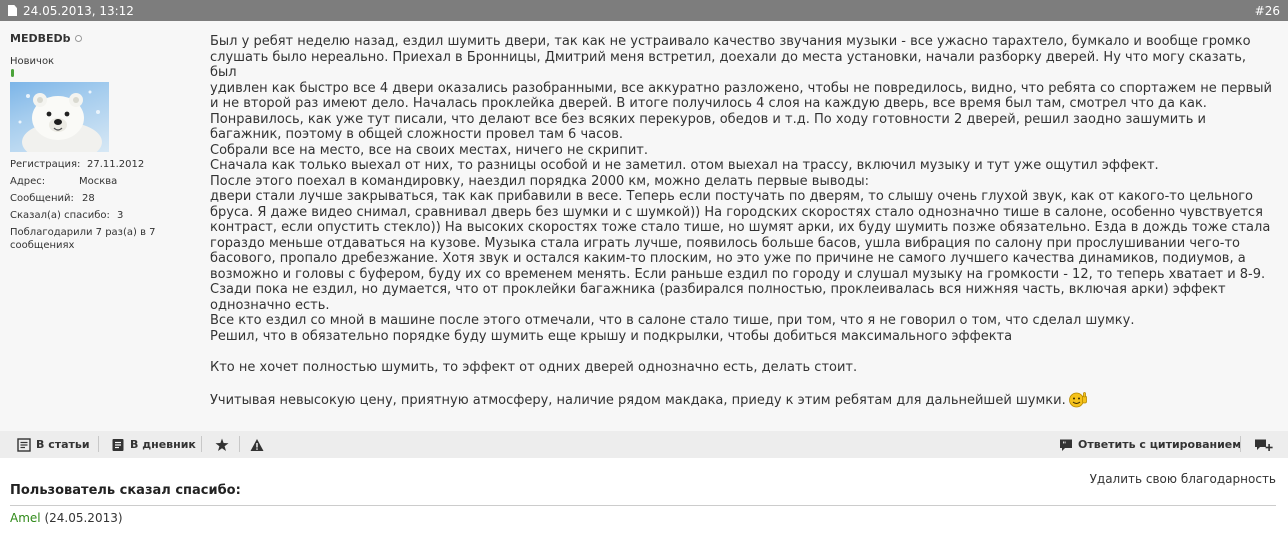 Image resolution: width=1288 pixels, height=549 pixels. Describe the element at coordinates (60, 121) in the screenshot. I see `polar-bear-avatar-icon` at that location.